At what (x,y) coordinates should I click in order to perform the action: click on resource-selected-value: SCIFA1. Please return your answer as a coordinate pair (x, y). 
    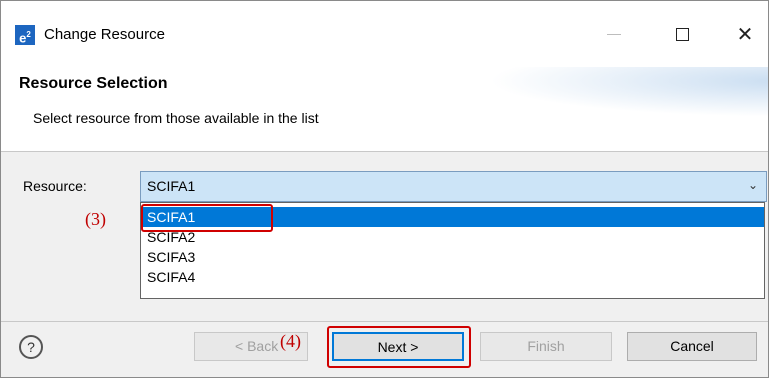
    Looking at the image, I should click on (171, 186).